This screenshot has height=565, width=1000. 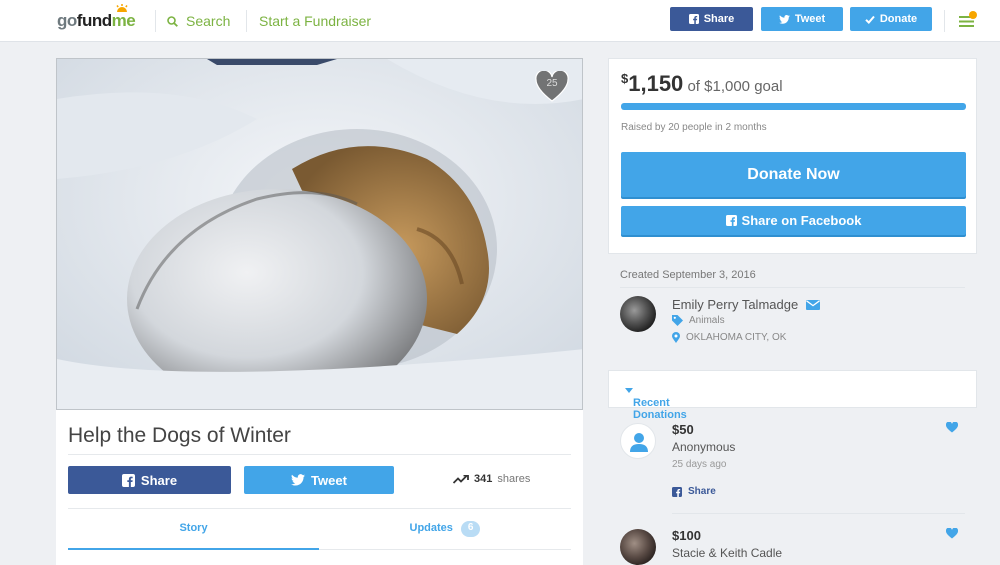 I want to click on search-label: Search, so click(x=208, y=21).